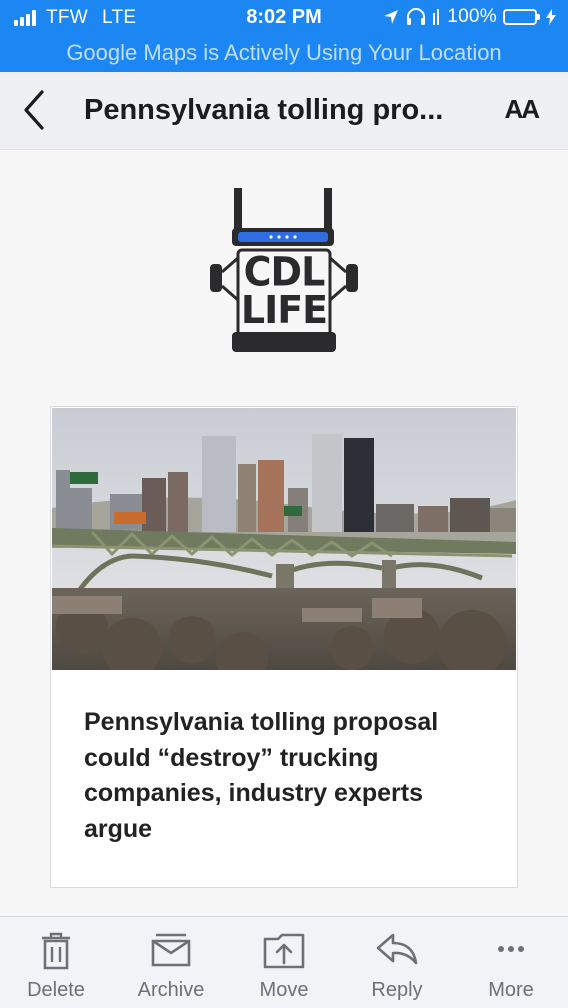  What do you see at coordinates (284, 990) in the screenshot?
I see `move-label: Move` at bounding box center [284, 990].